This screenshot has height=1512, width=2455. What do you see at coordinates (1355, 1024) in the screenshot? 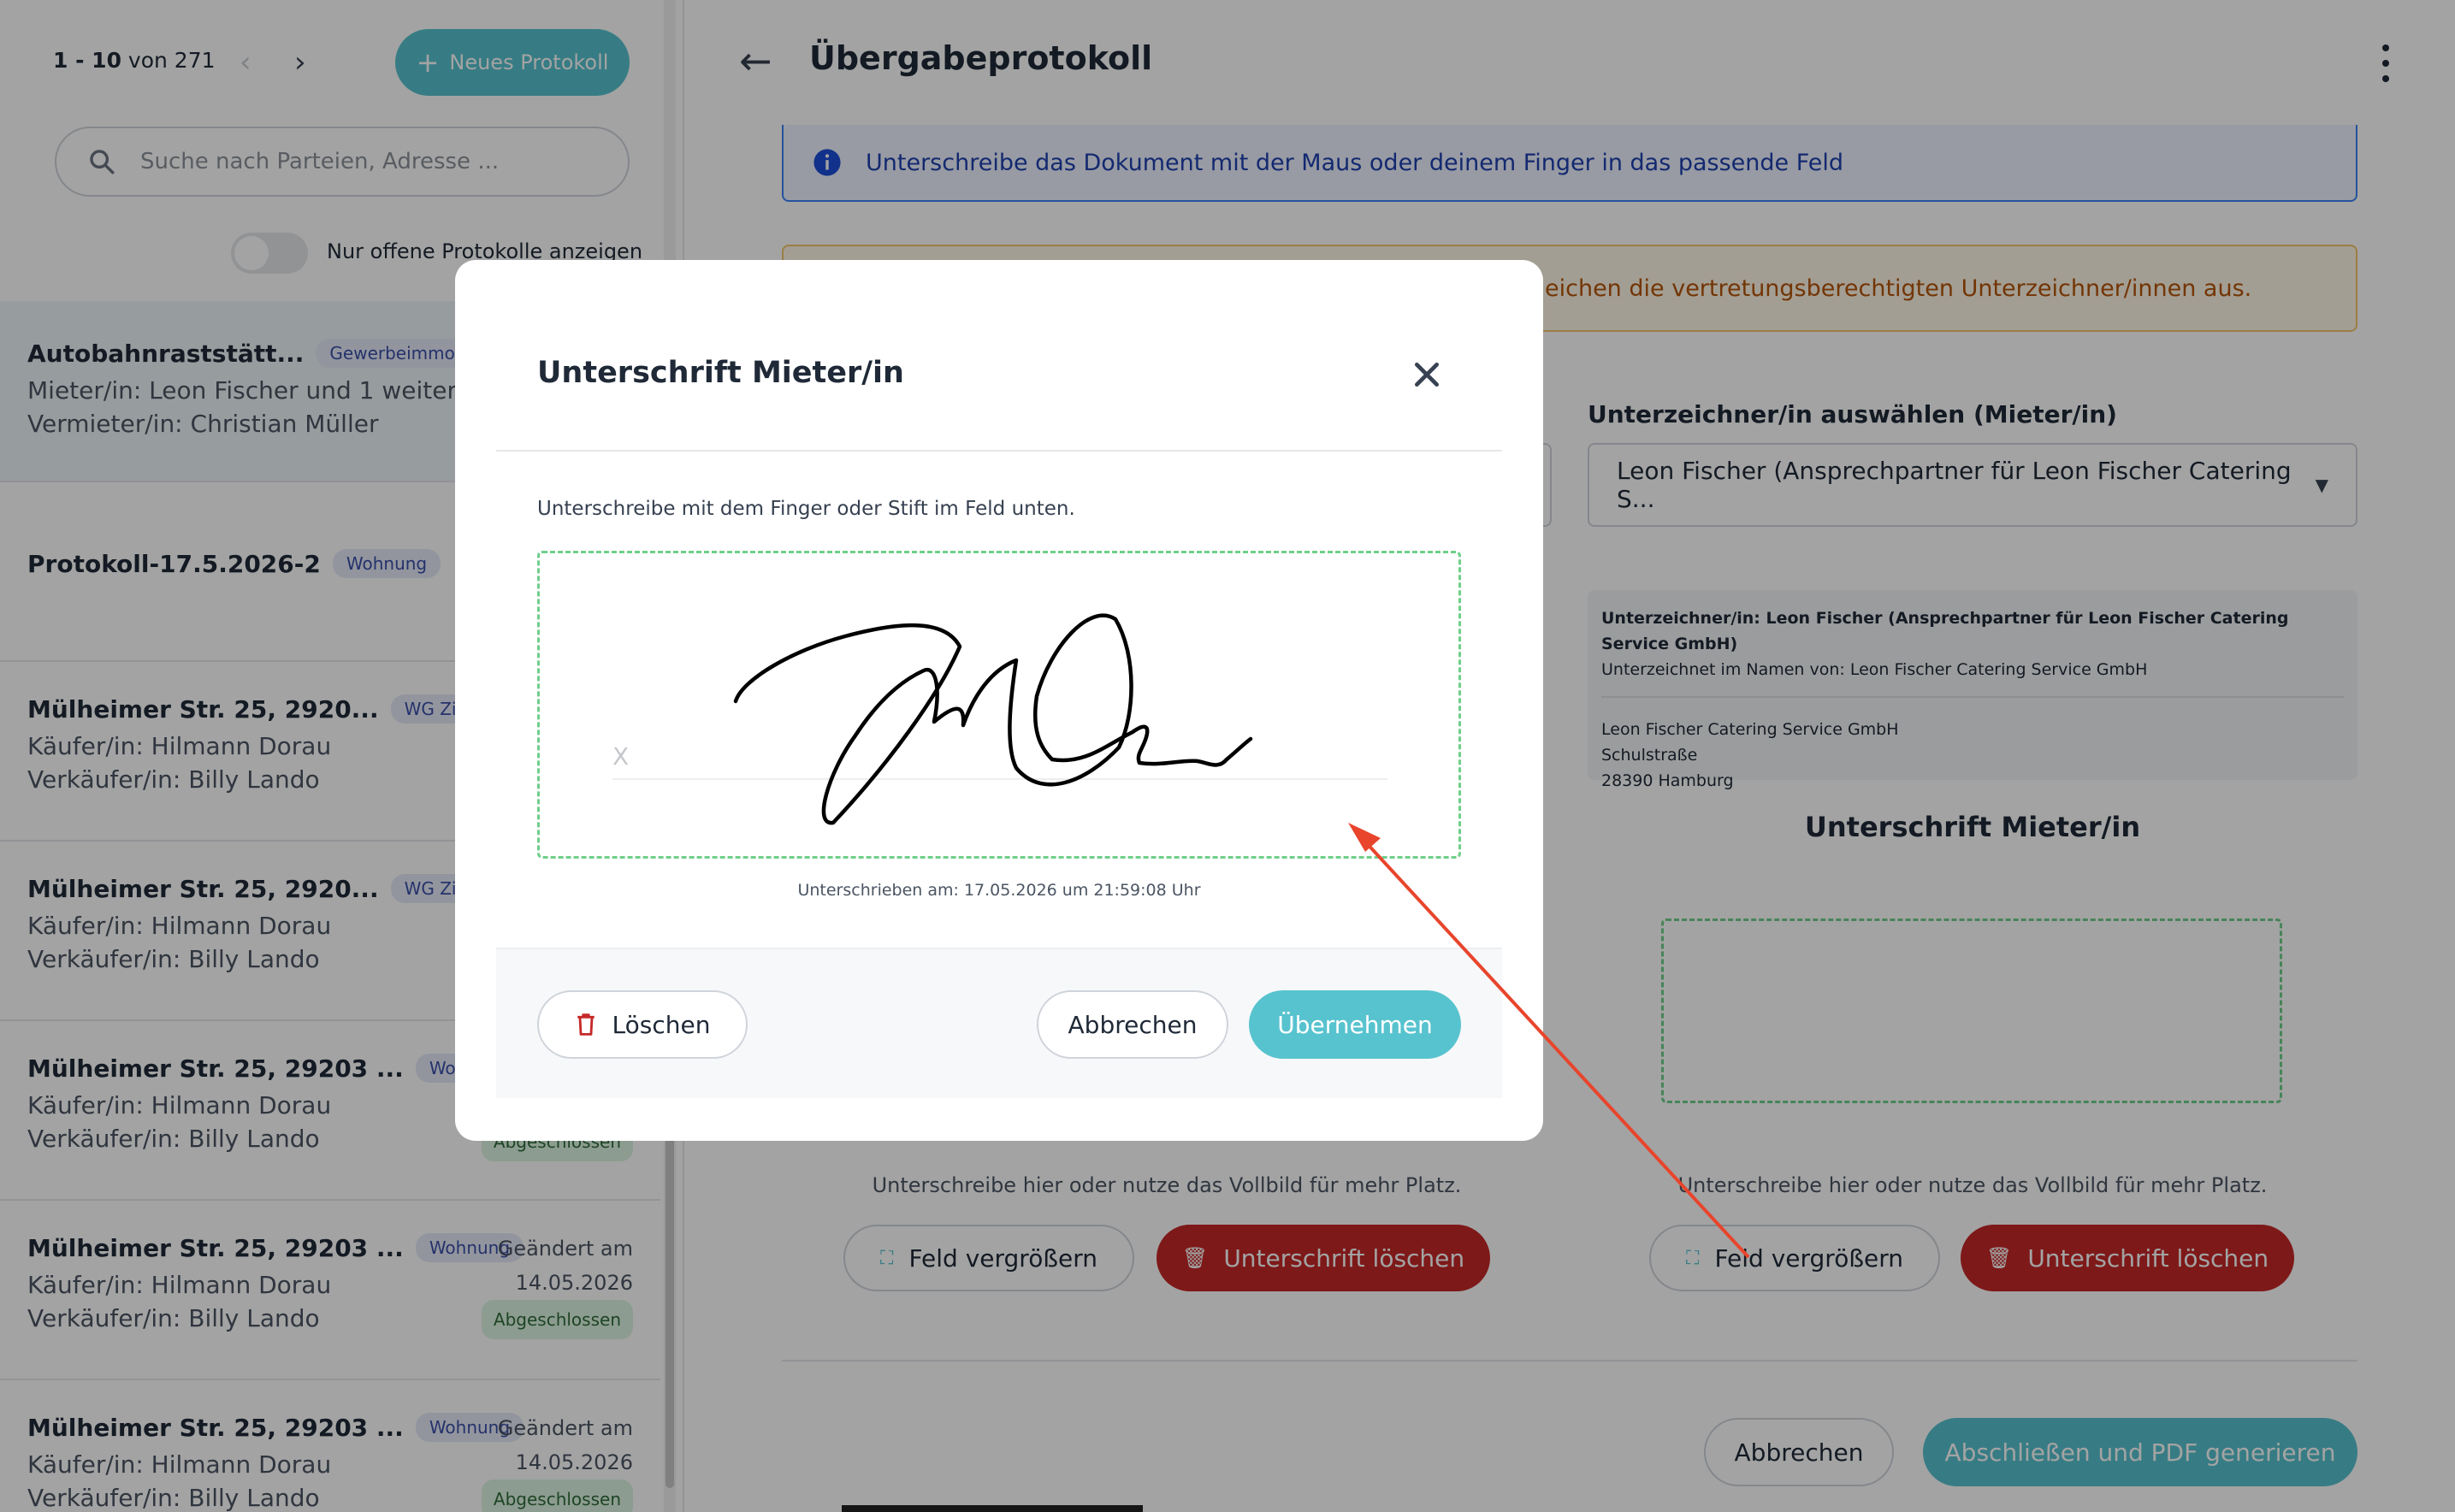
I see `apply-button: Übernehmen` at bounding box center [1355, 1024].